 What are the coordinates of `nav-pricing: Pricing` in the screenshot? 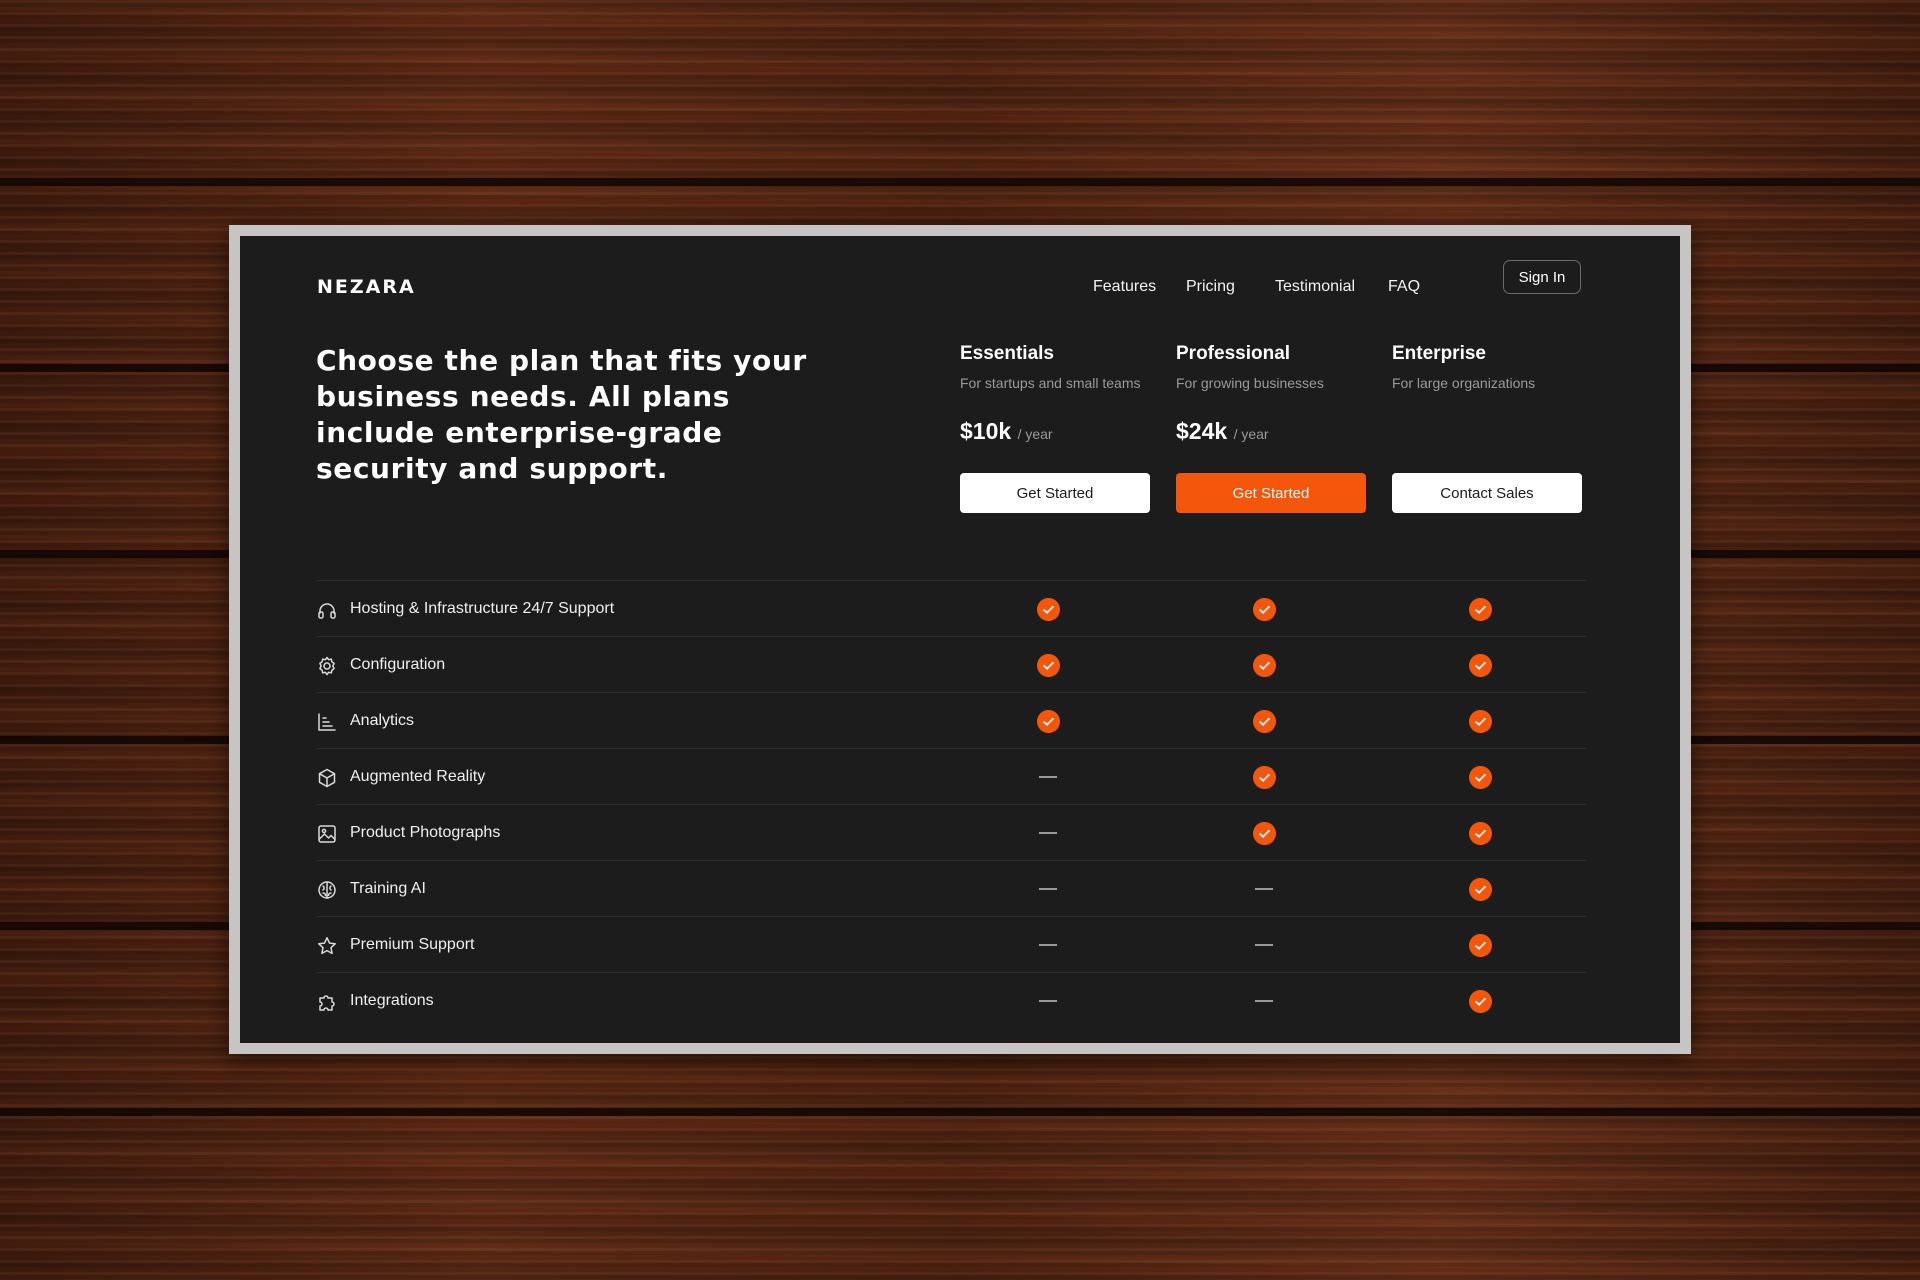 It's located at (1210, 287).